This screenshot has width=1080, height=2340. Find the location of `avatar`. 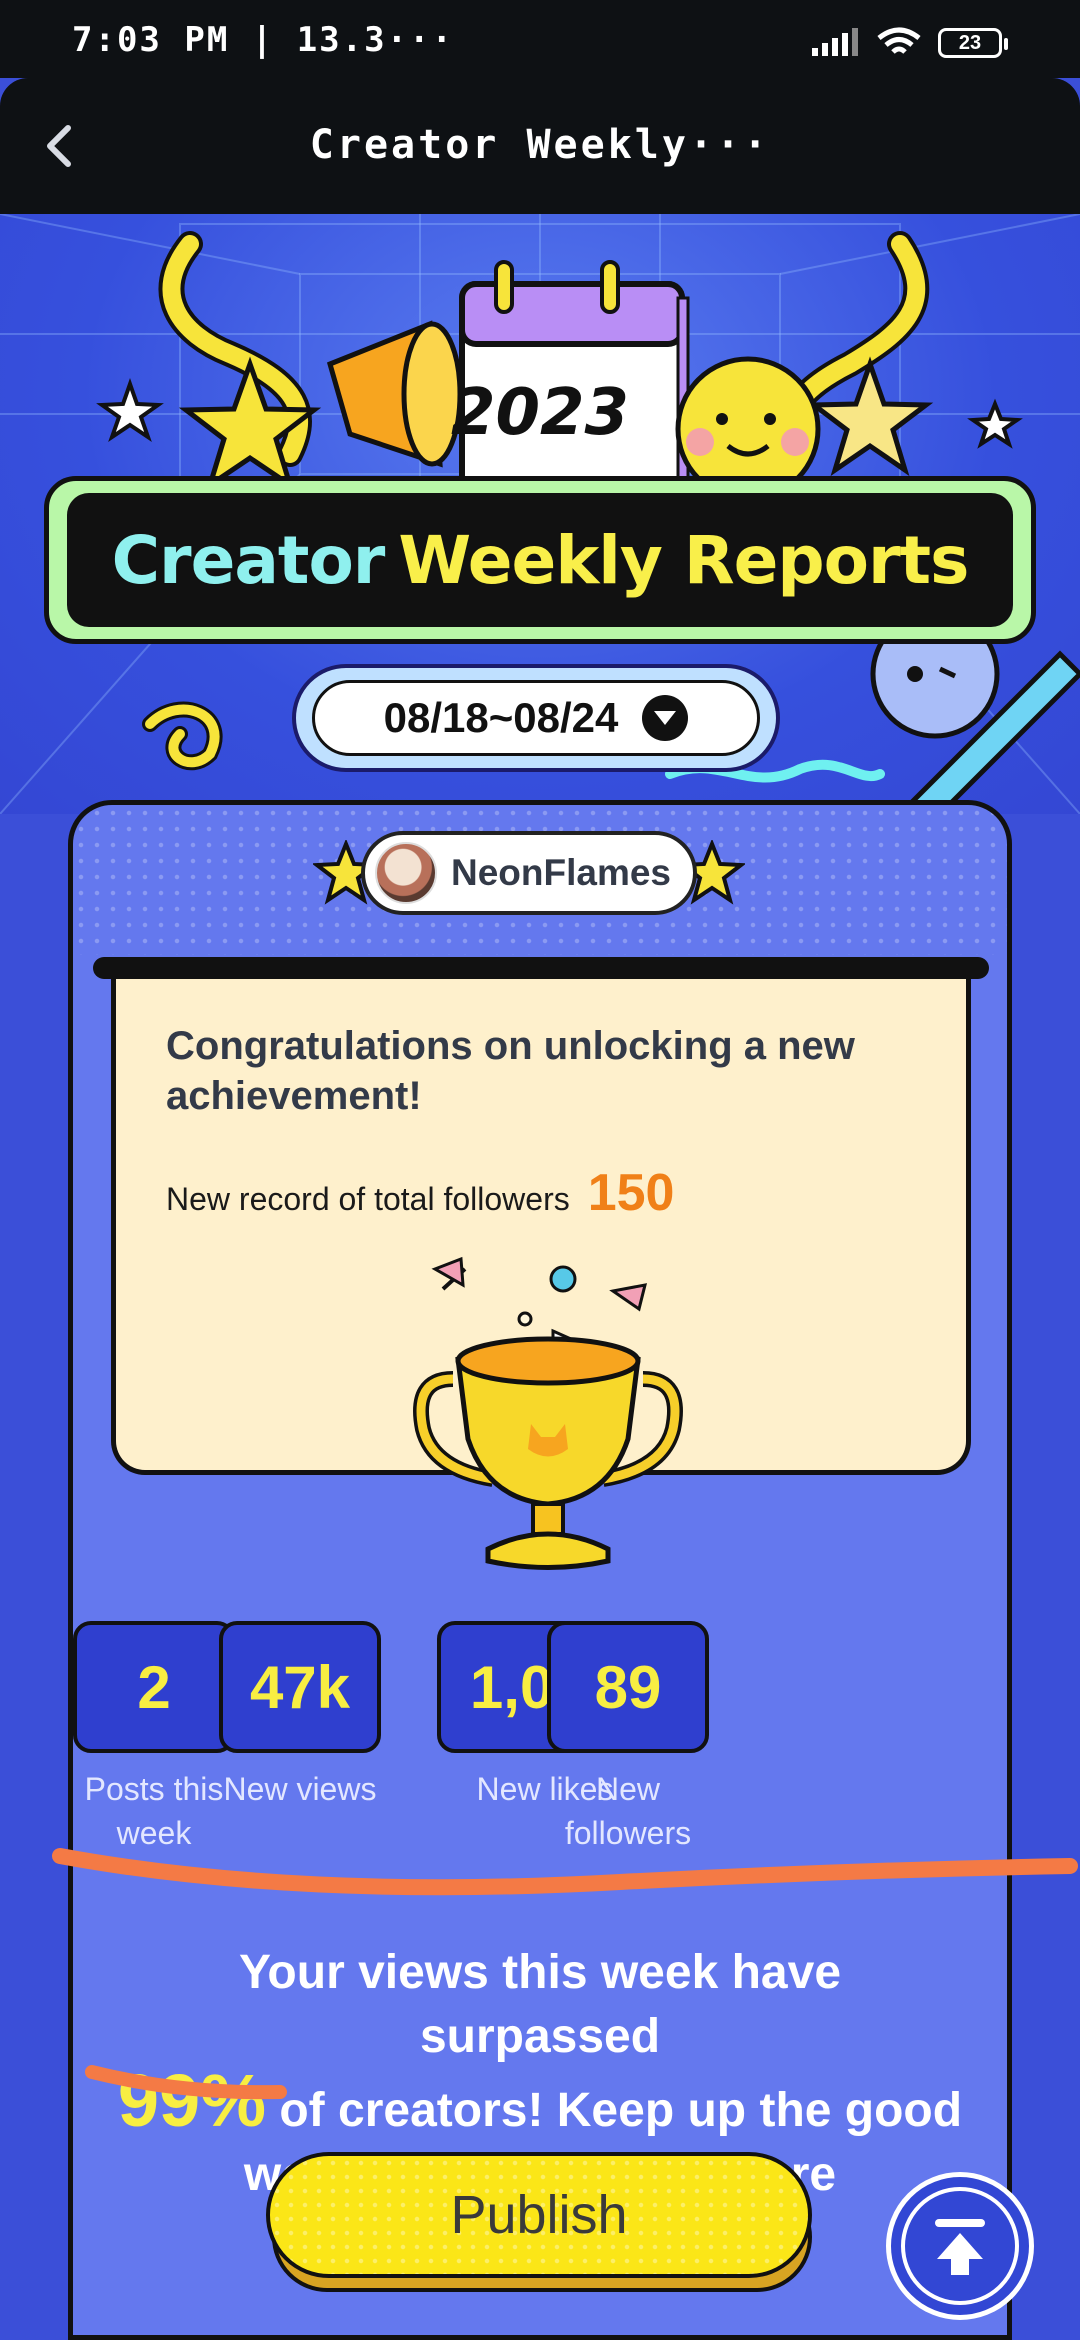

avatar is located at coordinates (406, 873).